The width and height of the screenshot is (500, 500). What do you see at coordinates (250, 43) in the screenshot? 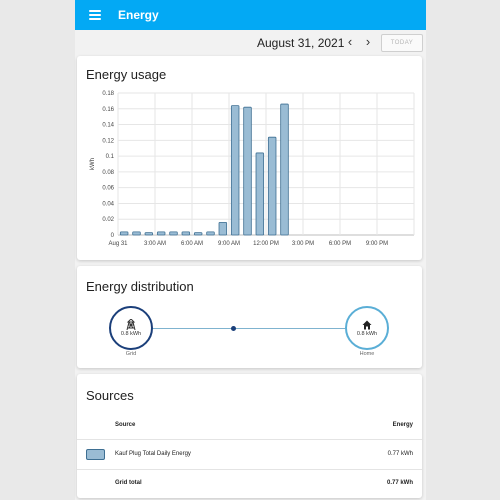
I see `date-bar: August 31, 2021 ‹ › TODAY` at bounding box center [250, 43].